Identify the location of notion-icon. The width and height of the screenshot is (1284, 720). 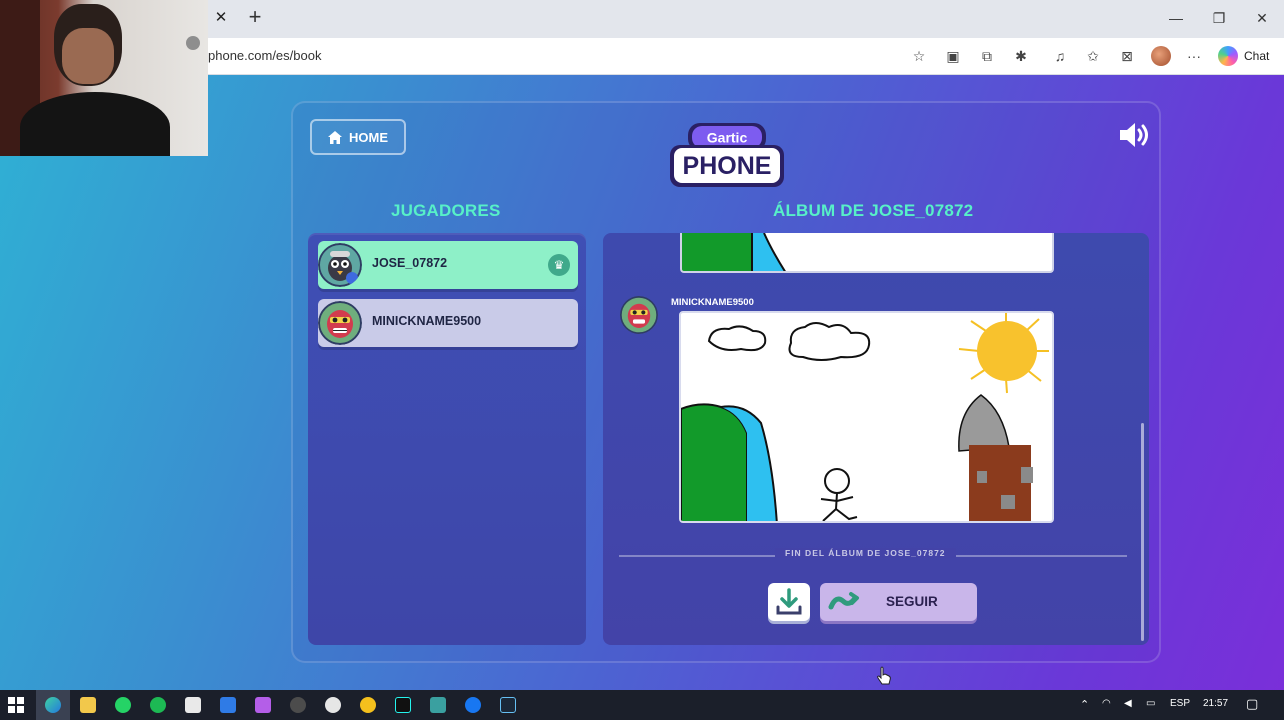
(193, 705).